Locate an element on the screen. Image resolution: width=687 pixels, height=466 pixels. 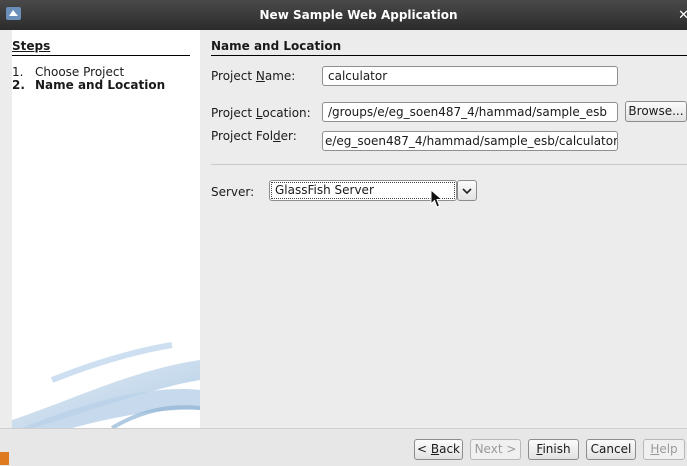
step-label: Choose Project is located at coordinates (80, 72).